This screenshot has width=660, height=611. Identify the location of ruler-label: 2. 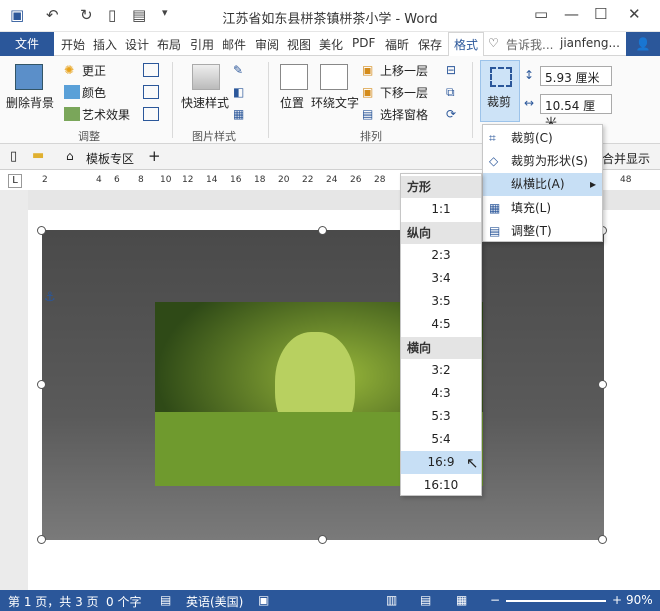
(45, 180).